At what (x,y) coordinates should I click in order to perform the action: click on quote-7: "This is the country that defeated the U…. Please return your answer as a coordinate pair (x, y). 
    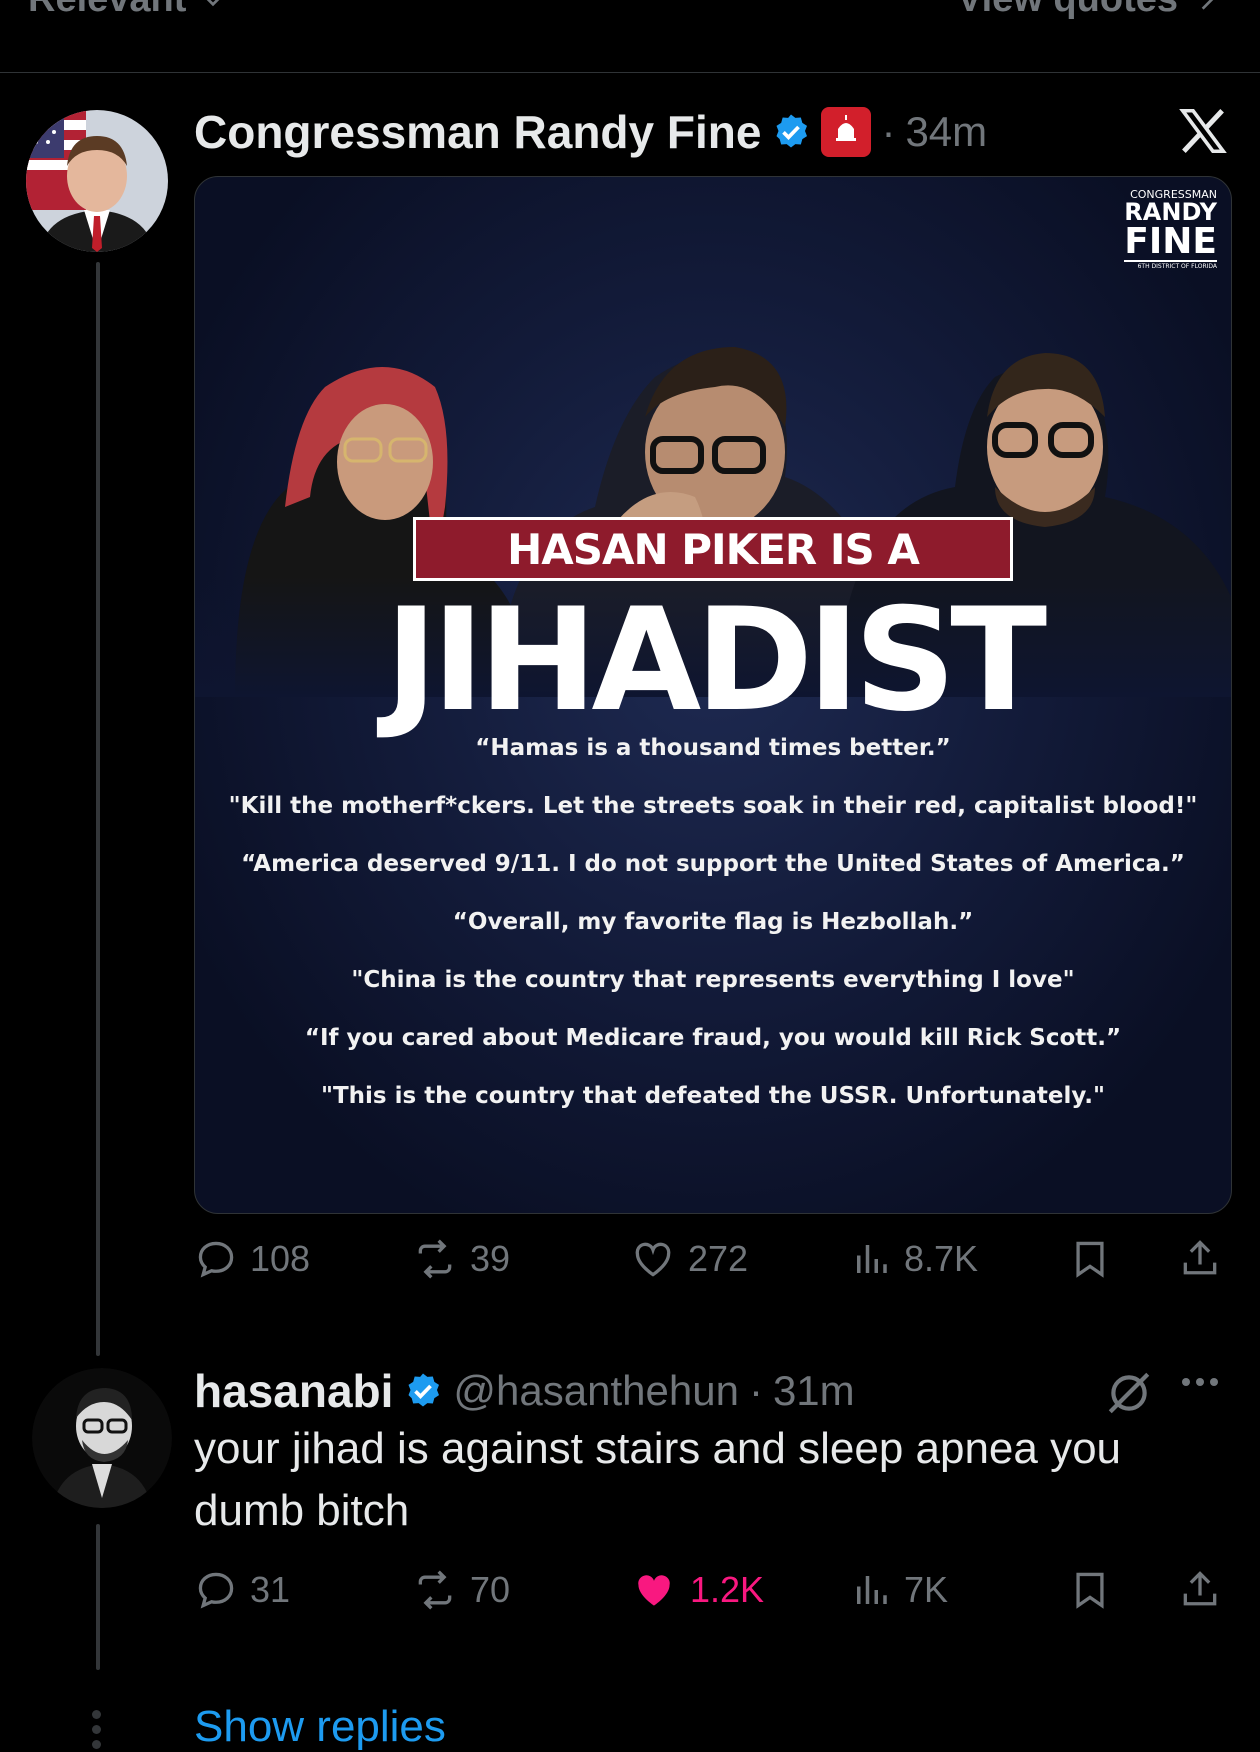
    Looking at the image, I should click on (713, 1096).